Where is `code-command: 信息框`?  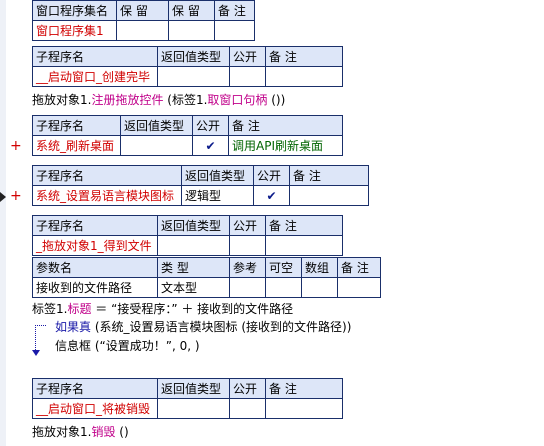 code-command: 信息框 is located at coordinates (73, 346).